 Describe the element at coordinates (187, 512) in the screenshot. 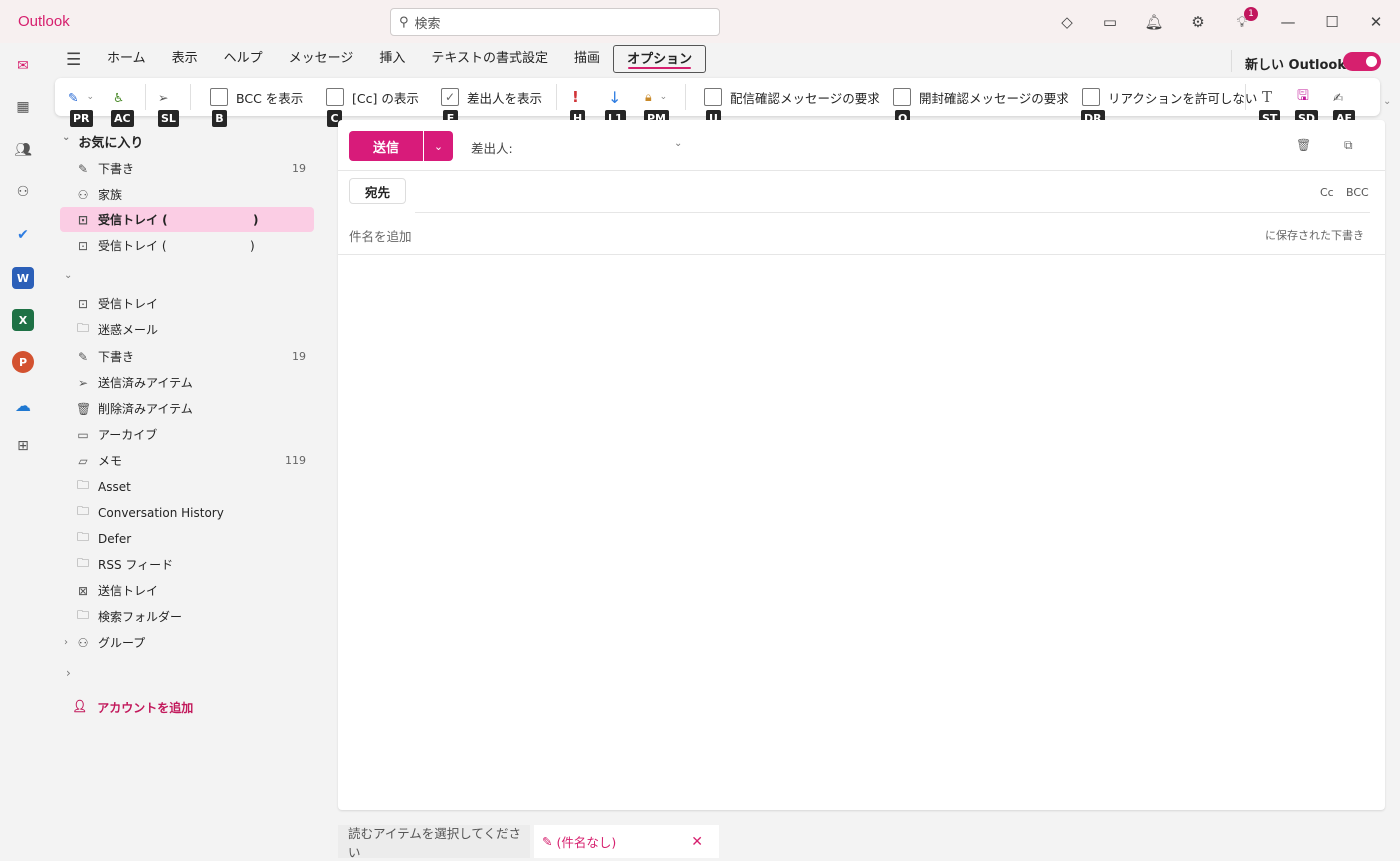

I see `folder-conversation-history: 🗀 Conversation History` at that location.